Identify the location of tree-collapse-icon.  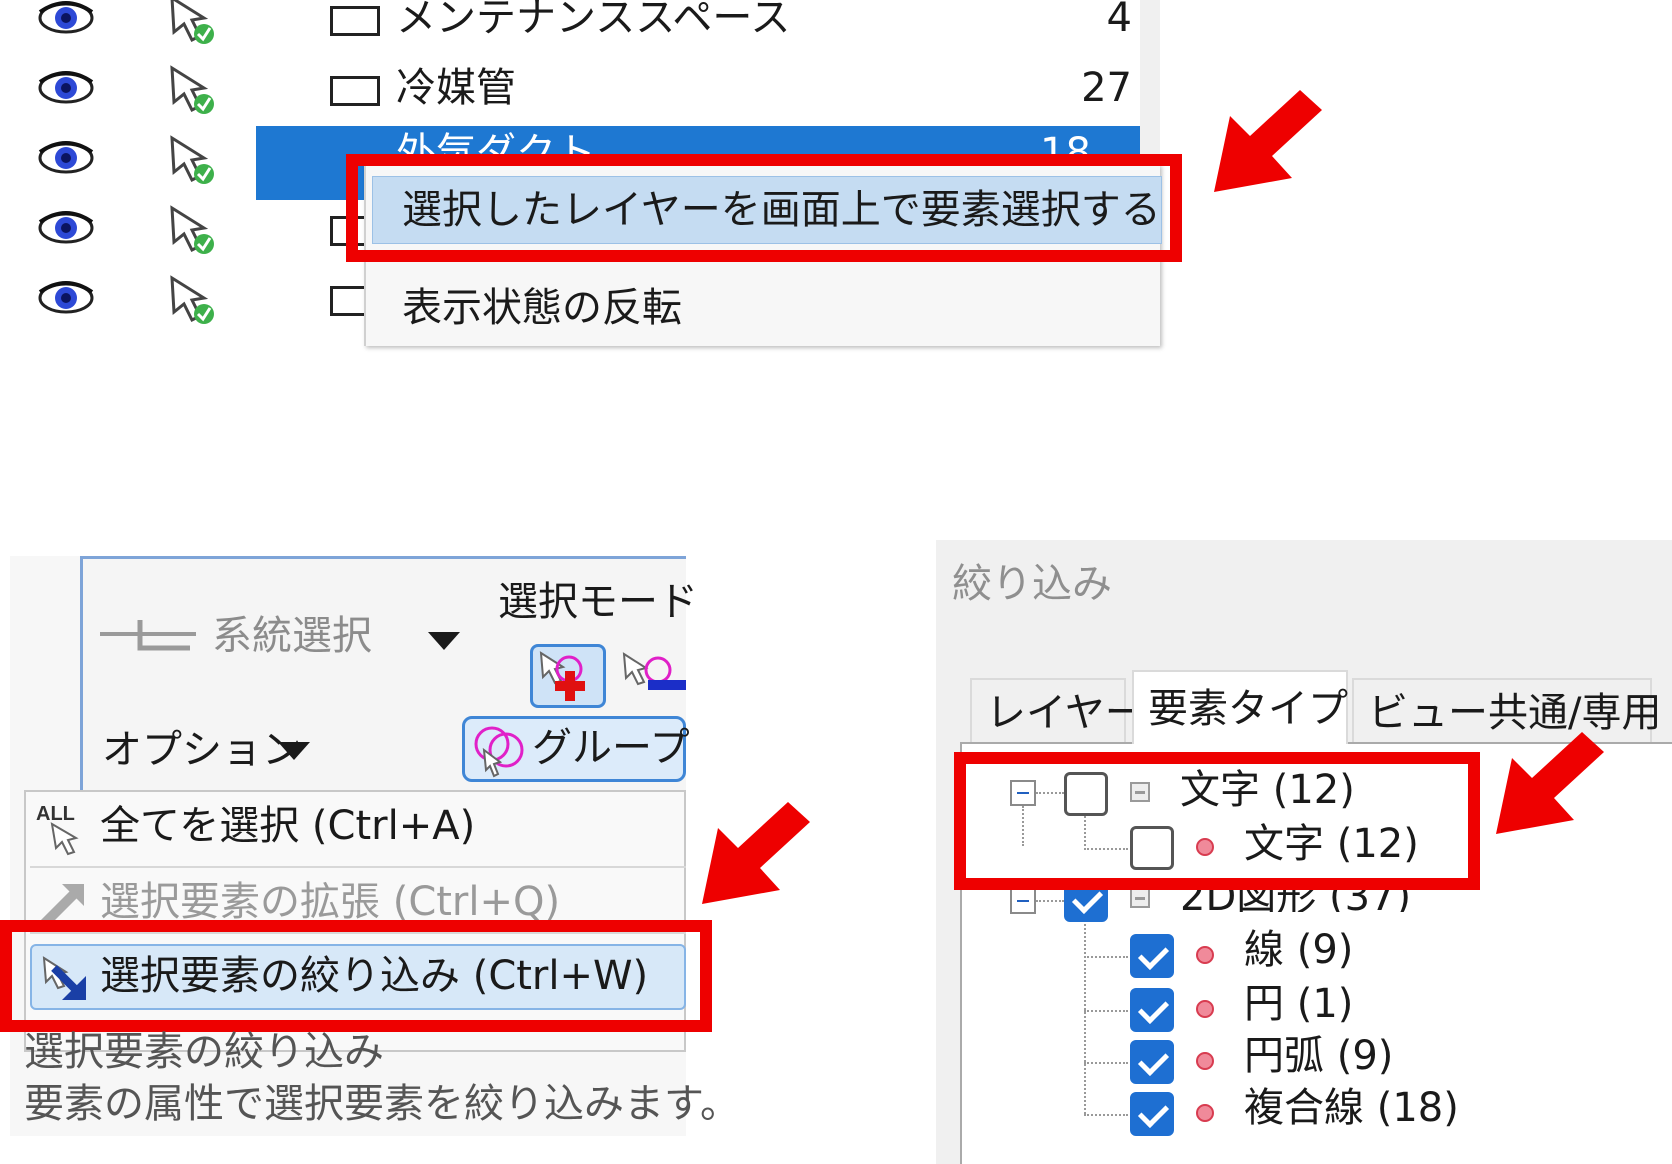
(1023, 901).